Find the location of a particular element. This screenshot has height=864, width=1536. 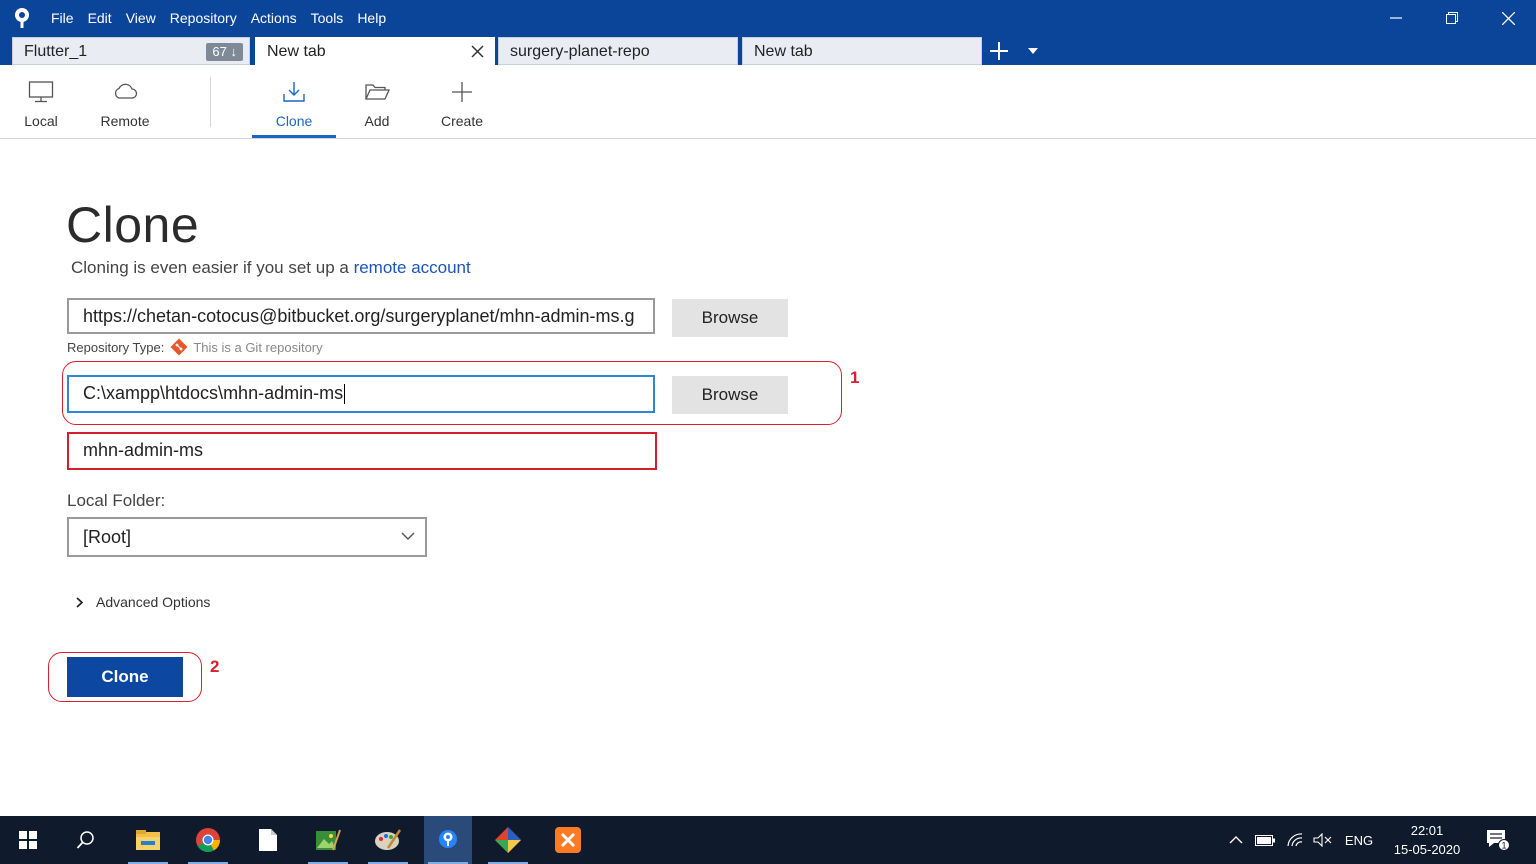

sourcetree-icon is located at coordinates (448, 839).